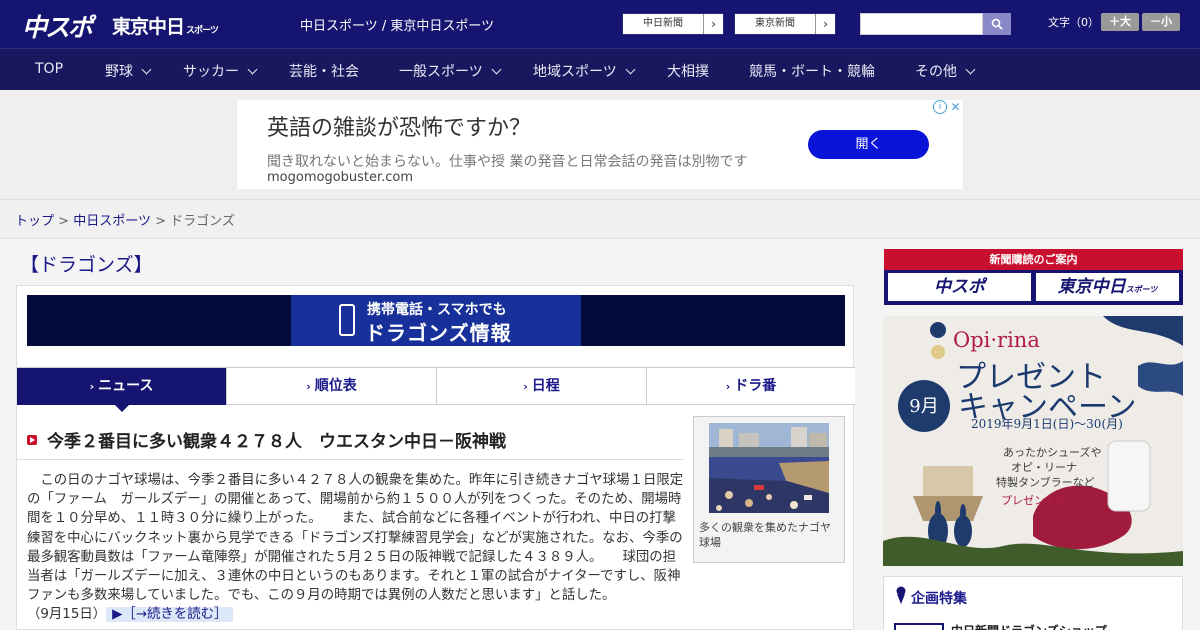 The width and height of the screenshot is (1200, 630). I want to click on nav-item-baseball: 野球, so click(128, 71).